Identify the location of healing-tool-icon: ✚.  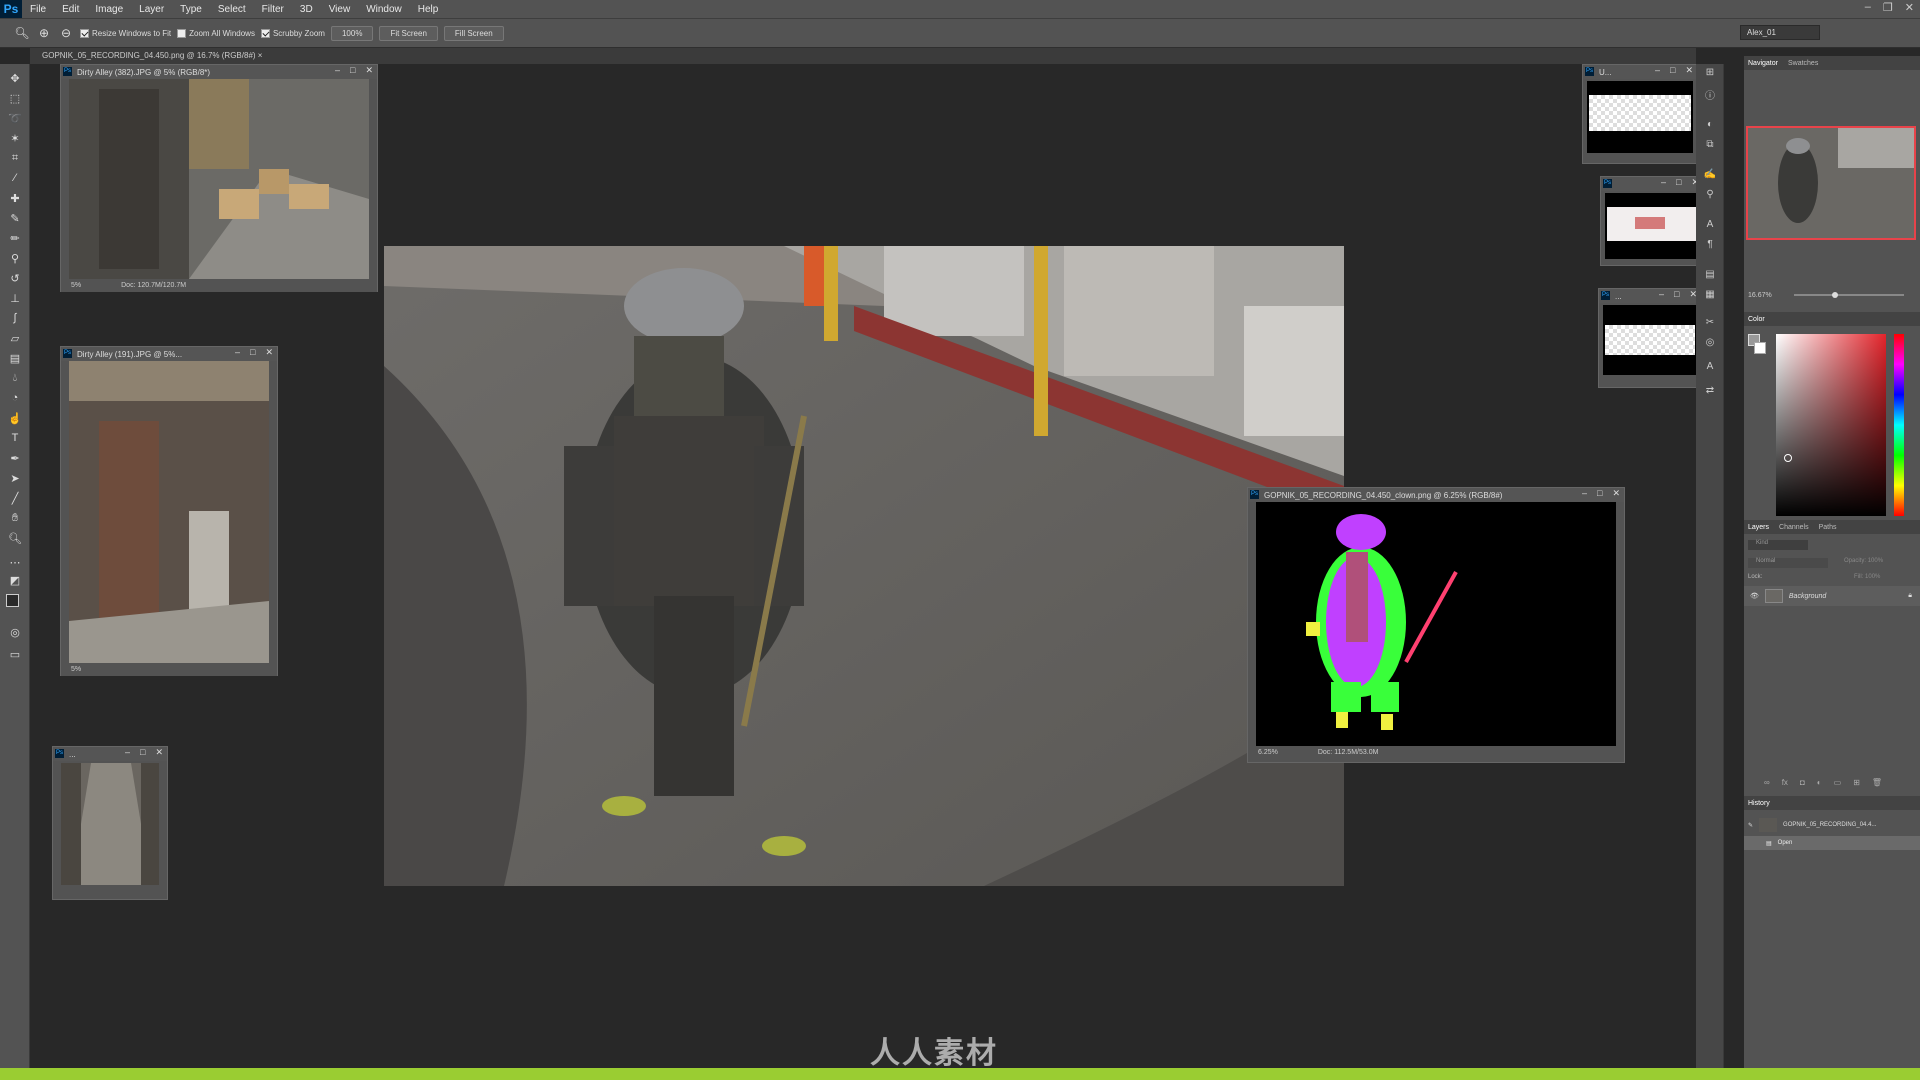
(15, 198).